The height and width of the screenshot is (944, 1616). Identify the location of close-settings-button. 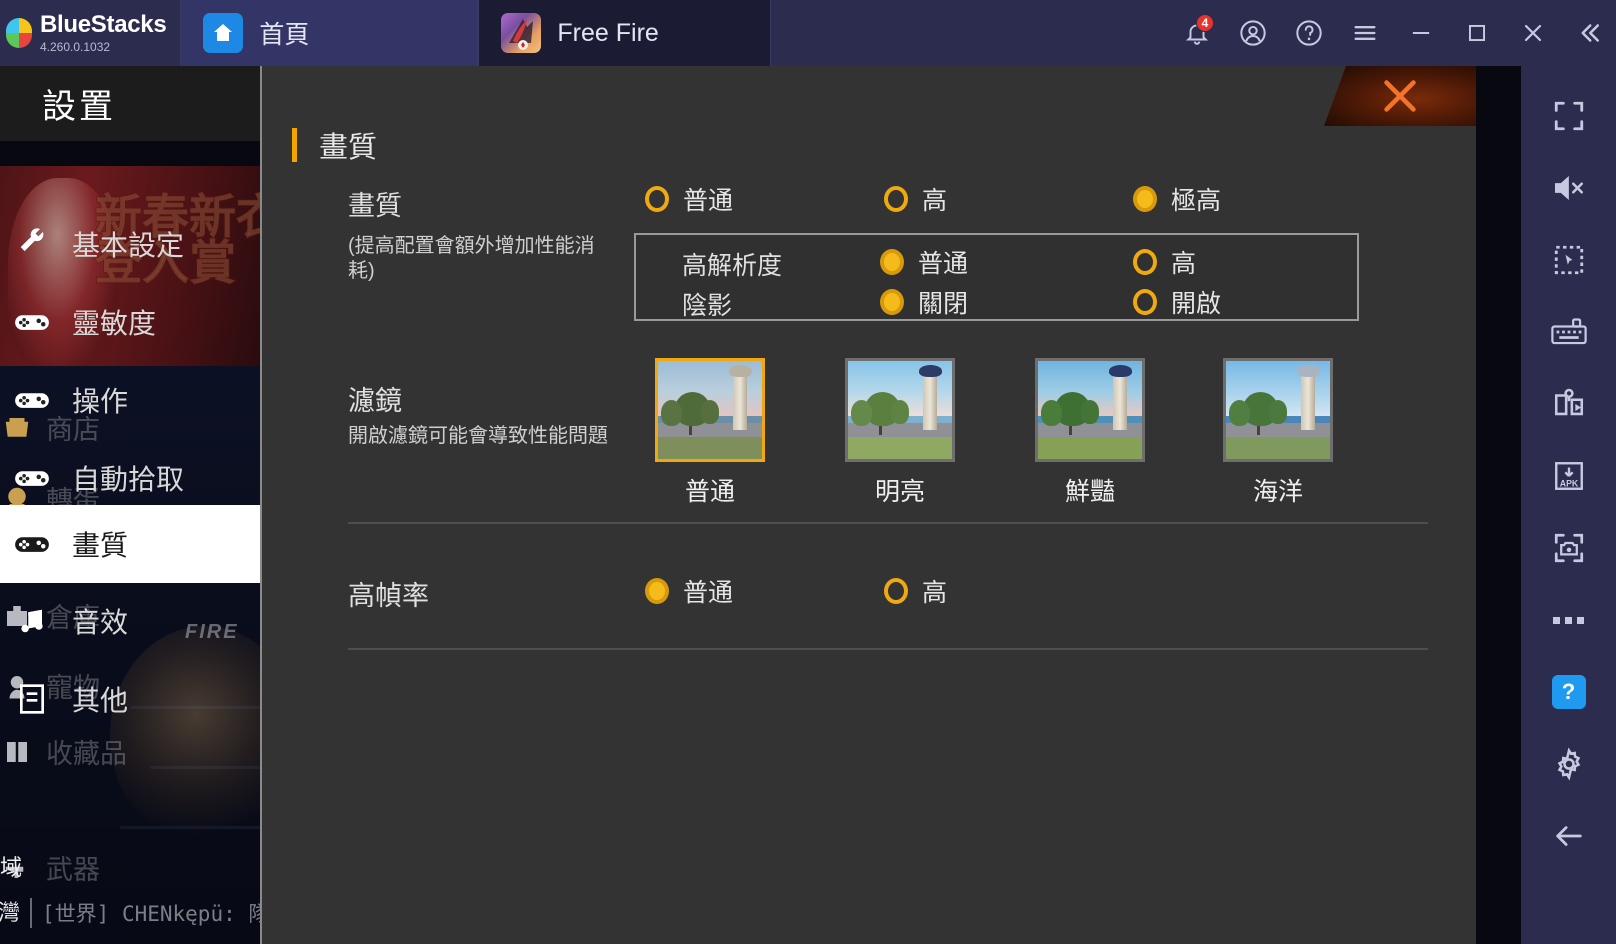
(1400, 96).